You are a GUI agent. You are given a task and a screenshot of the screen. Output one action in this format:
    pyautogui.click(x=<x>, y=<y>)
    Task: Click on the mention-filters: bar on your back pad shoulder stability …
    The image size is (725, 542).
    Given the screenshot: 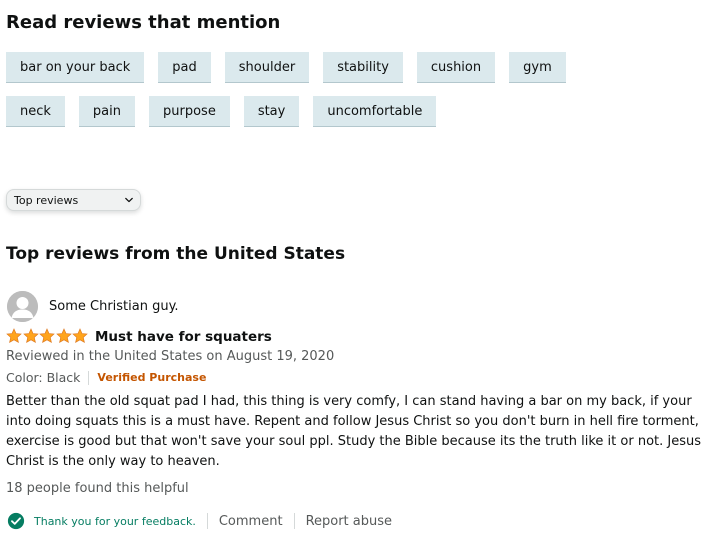 What is the action you would take?
    pyautogui.click(x=286, y=96)
    